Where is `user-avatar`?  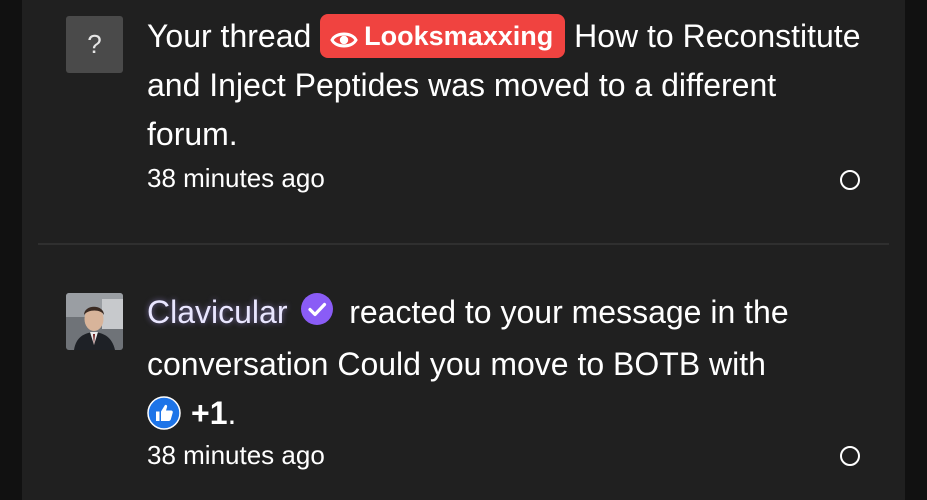
user-avatar is located at coordinates (94, 321).